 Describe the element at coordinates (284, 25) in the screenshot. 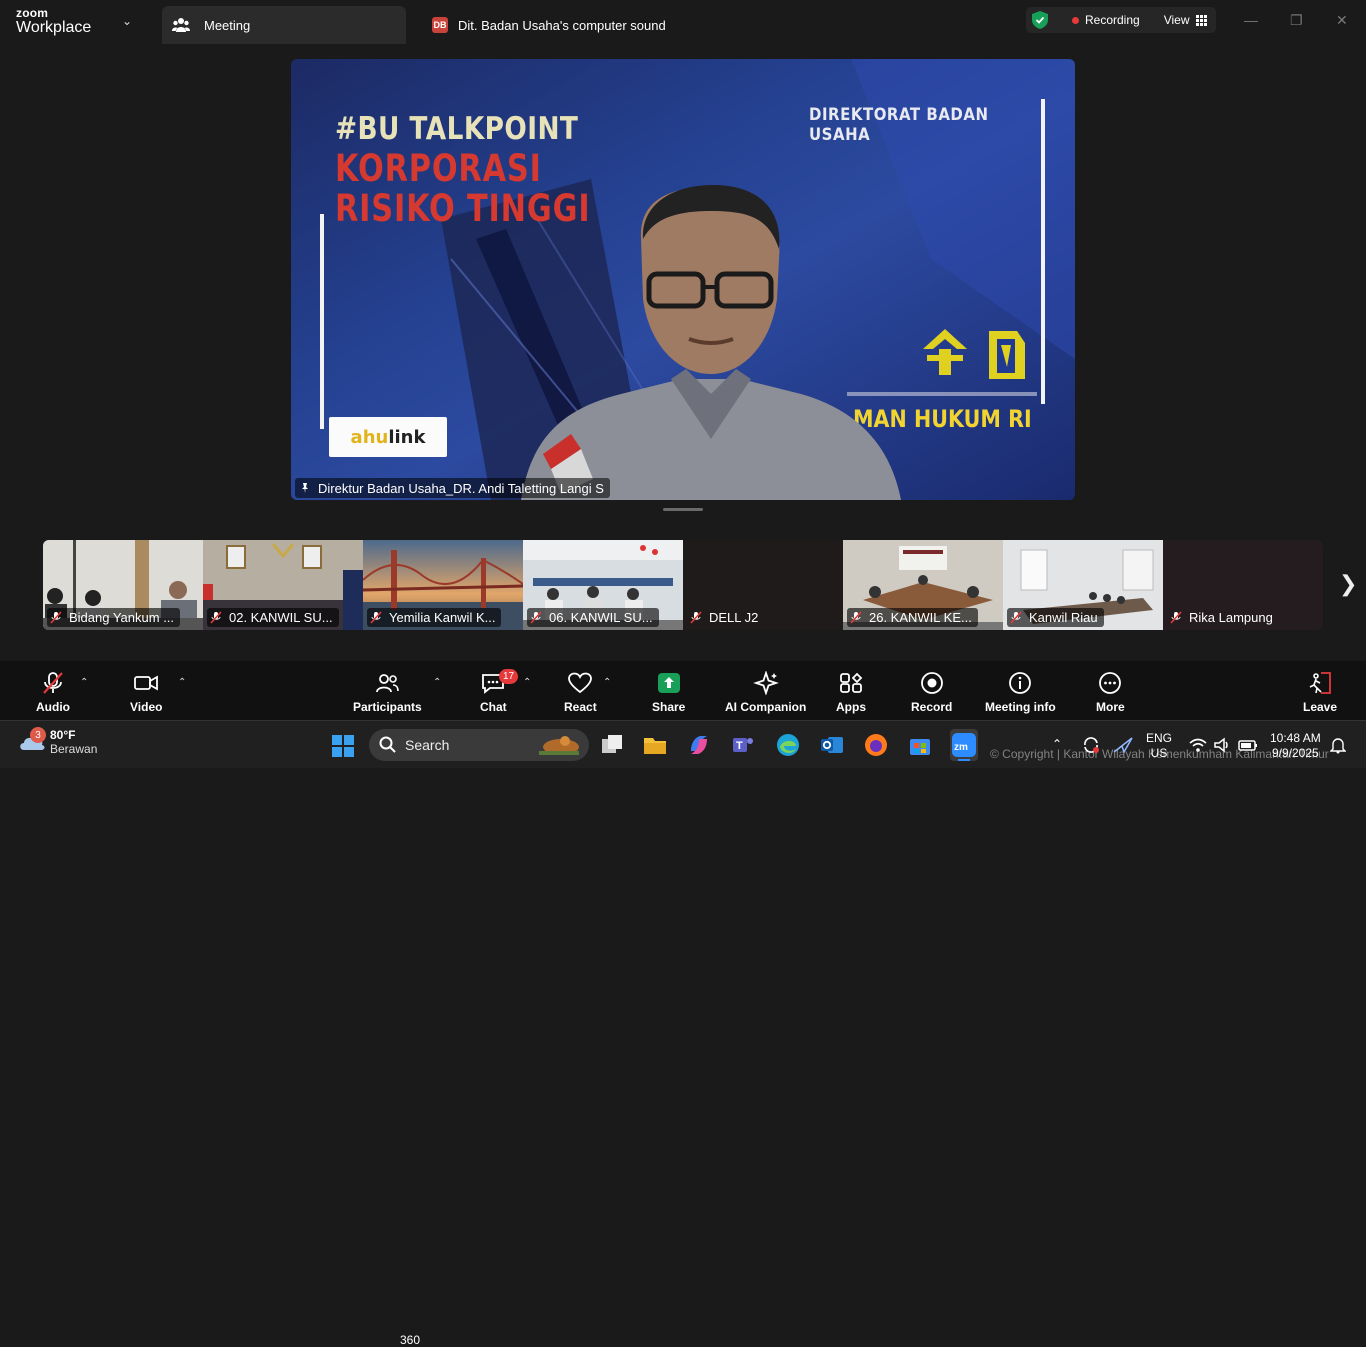

I see `tab-meeting: Meeting` at that location.